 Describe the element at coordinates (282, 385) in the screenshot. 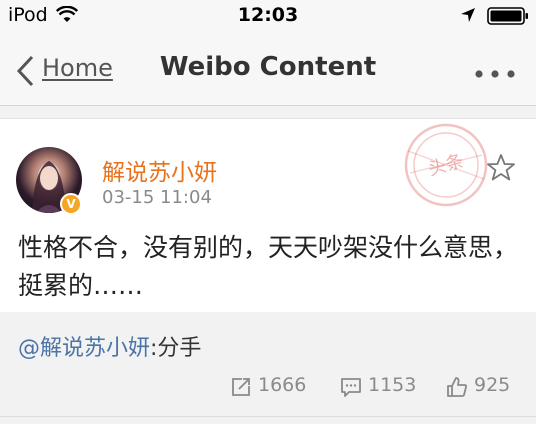

I see `repost-count: 1666` at that location.